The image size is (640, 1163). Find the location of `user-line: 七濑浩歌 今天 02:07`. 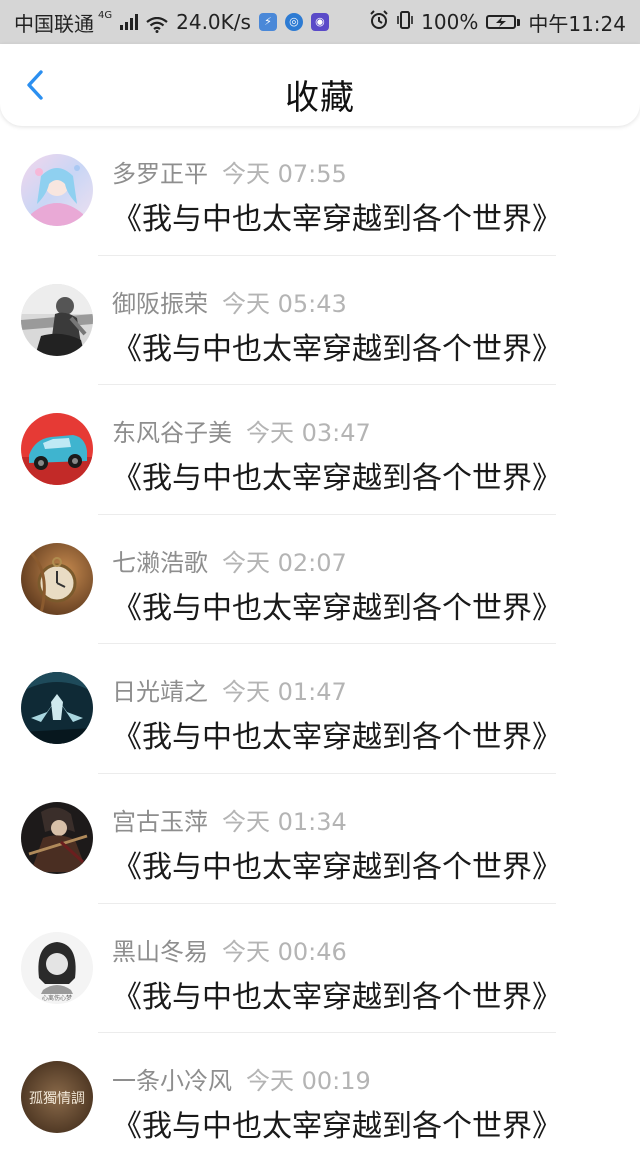

user-line: 七濑浩歌 今天 02:07 is located at coordinates (229, 560).